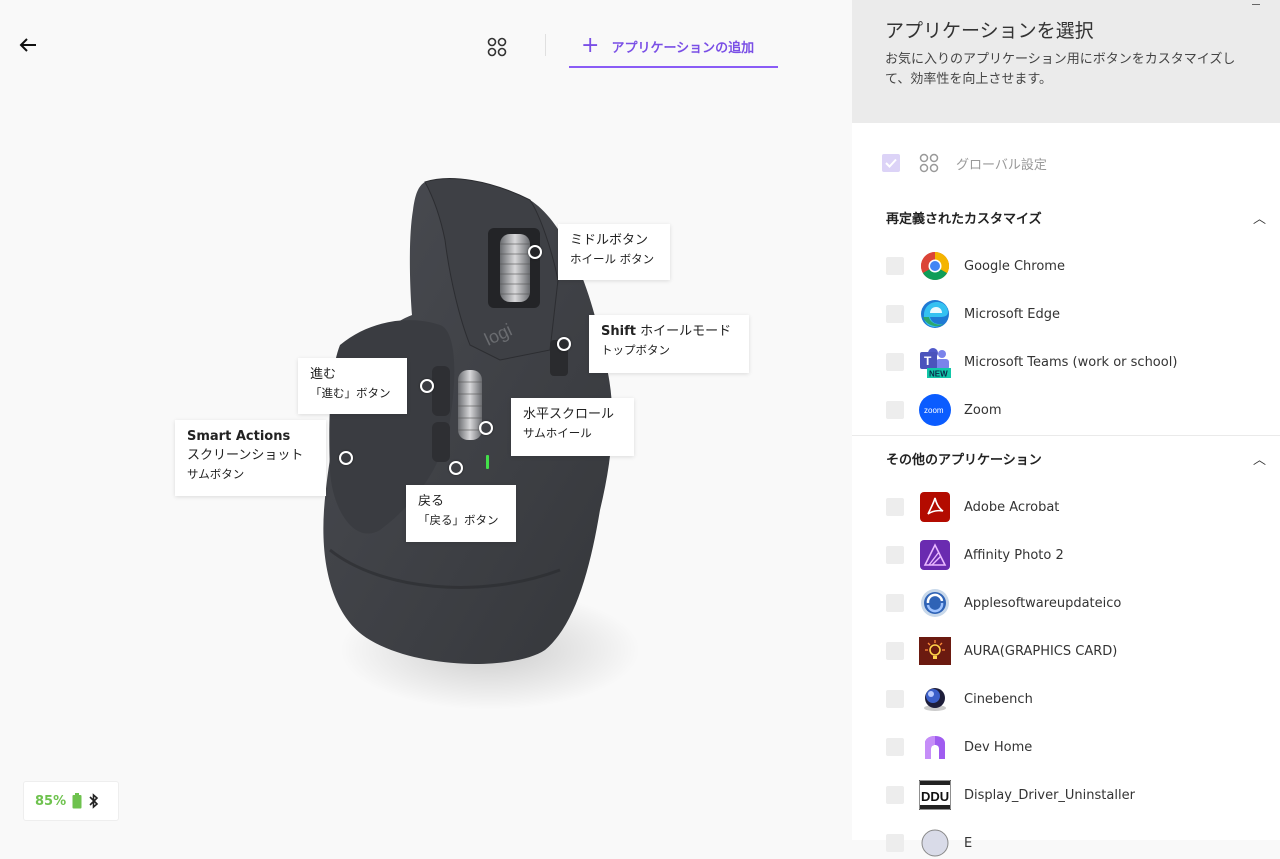  Describe the element at coordinates (935, 555) in the screenshot. I see `affinity-photo-icon` at that location.